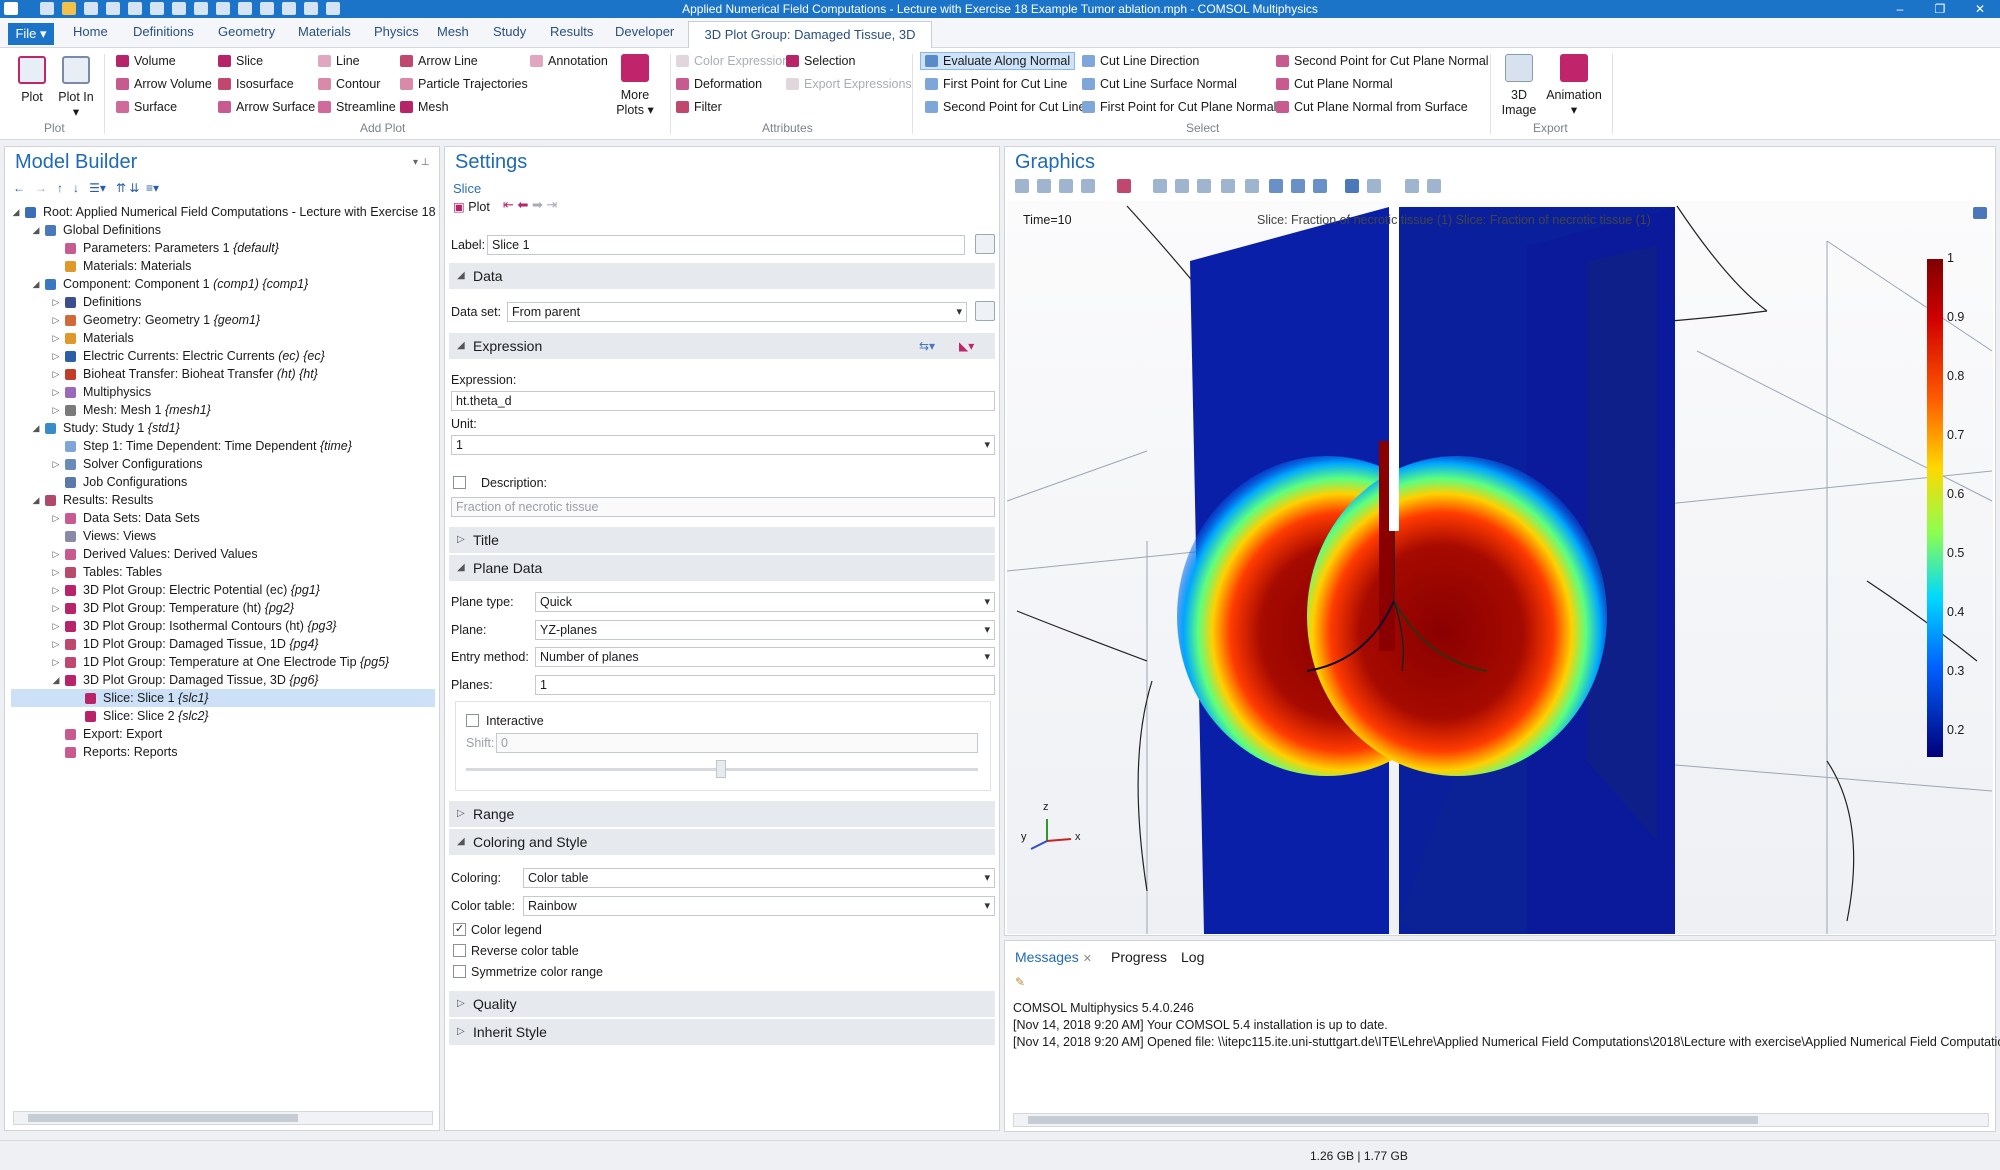 This screenshot has height=1170, width=2000. Describe the element at coordinates (1372, 107) in the screenshot. I see `cut-plane-normal-surface-button: Cut Plane Normal from Surface` at that location.